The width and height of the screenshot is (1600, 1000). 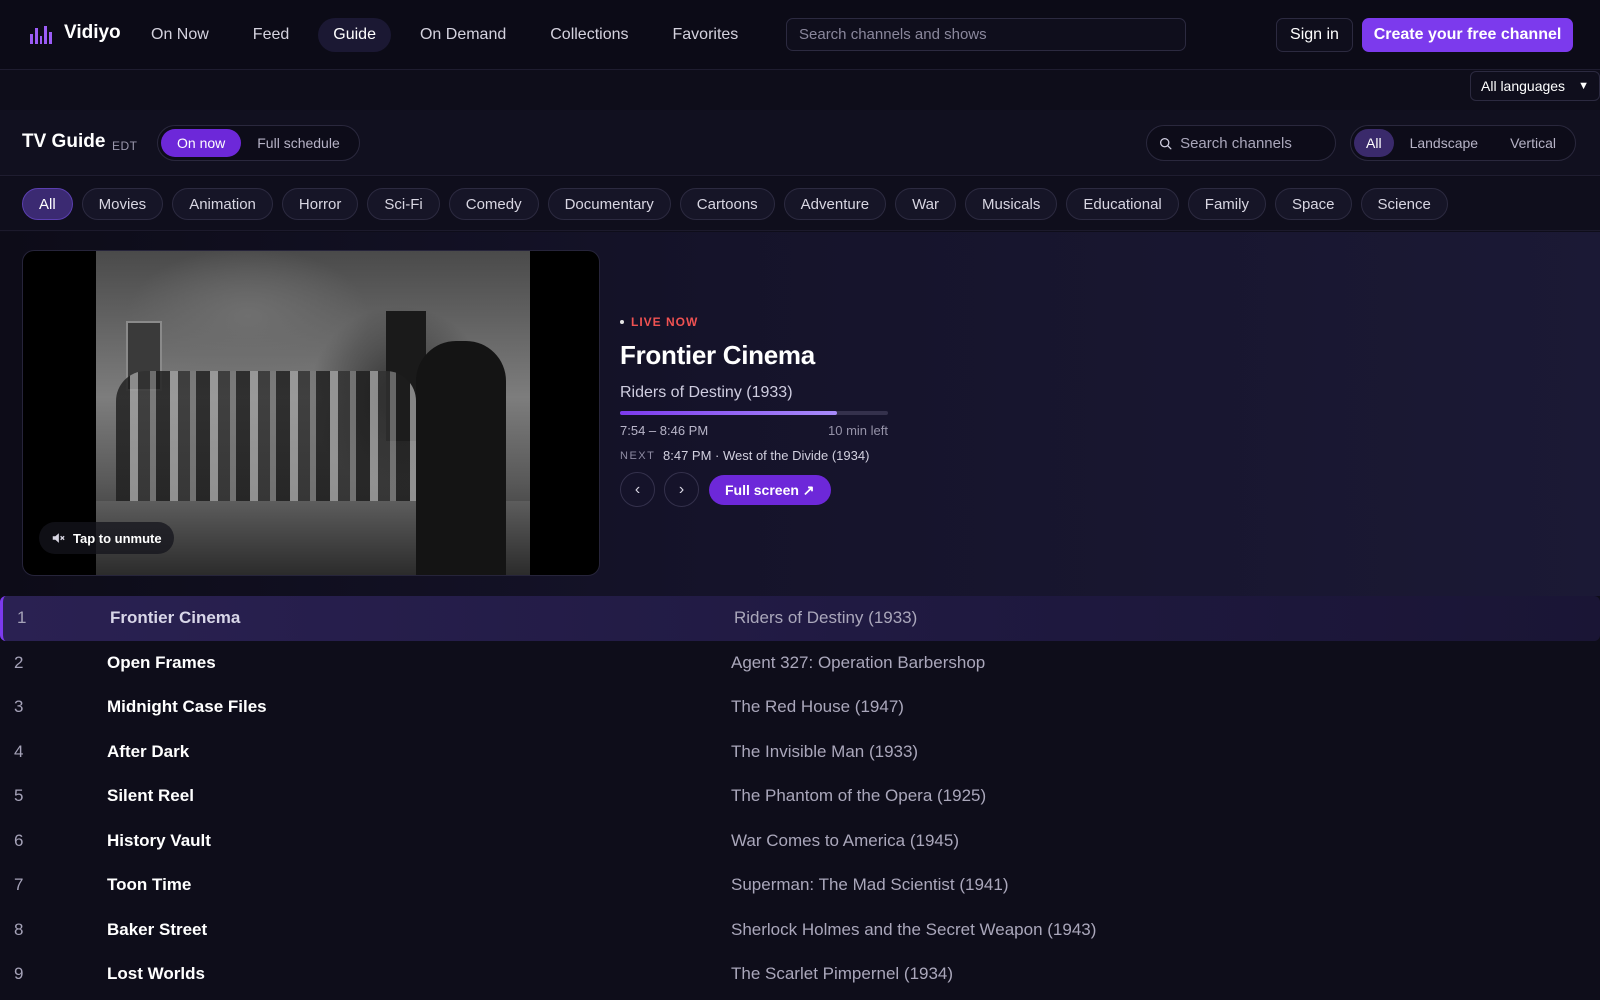 I want to click on program-time-range: 7:54 – 8:46 PM, so click(x=664, y=430).